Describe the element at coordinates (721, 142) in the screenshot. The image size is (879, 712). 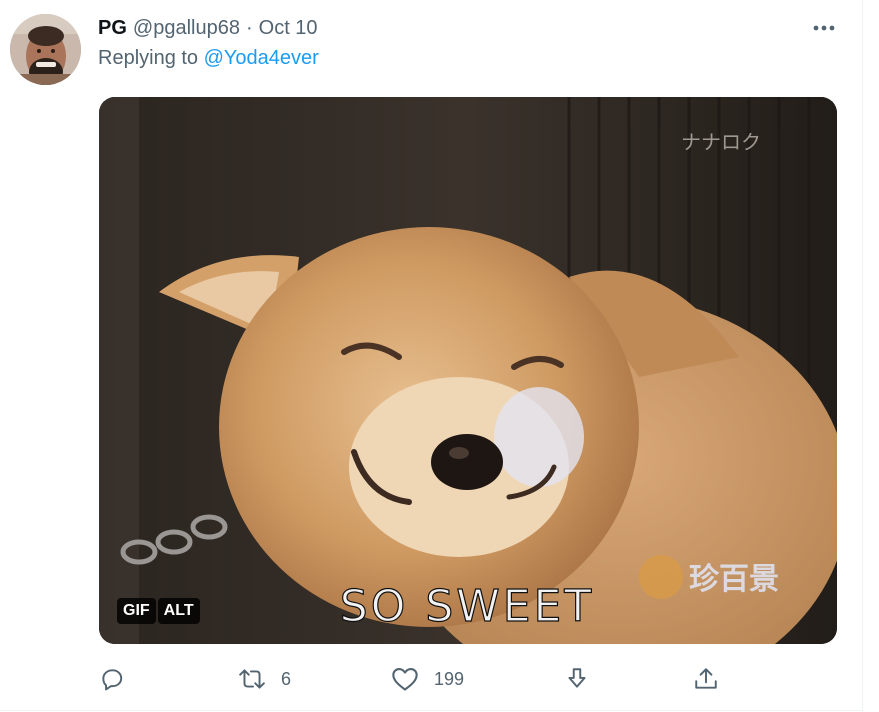
I see `watermark-top: ナナロク` at that location.